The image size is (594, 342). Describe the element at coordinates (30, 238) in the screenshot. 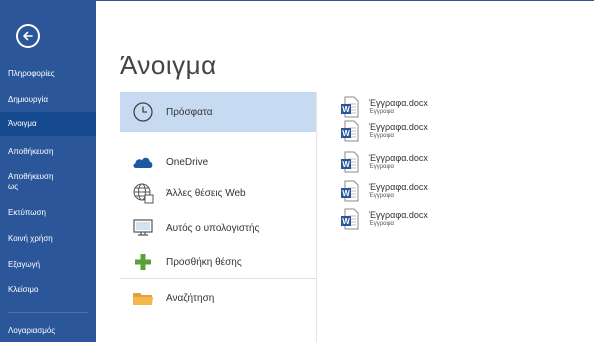

I see `sidebar-item-label: Κοινή χρήση` at that location.